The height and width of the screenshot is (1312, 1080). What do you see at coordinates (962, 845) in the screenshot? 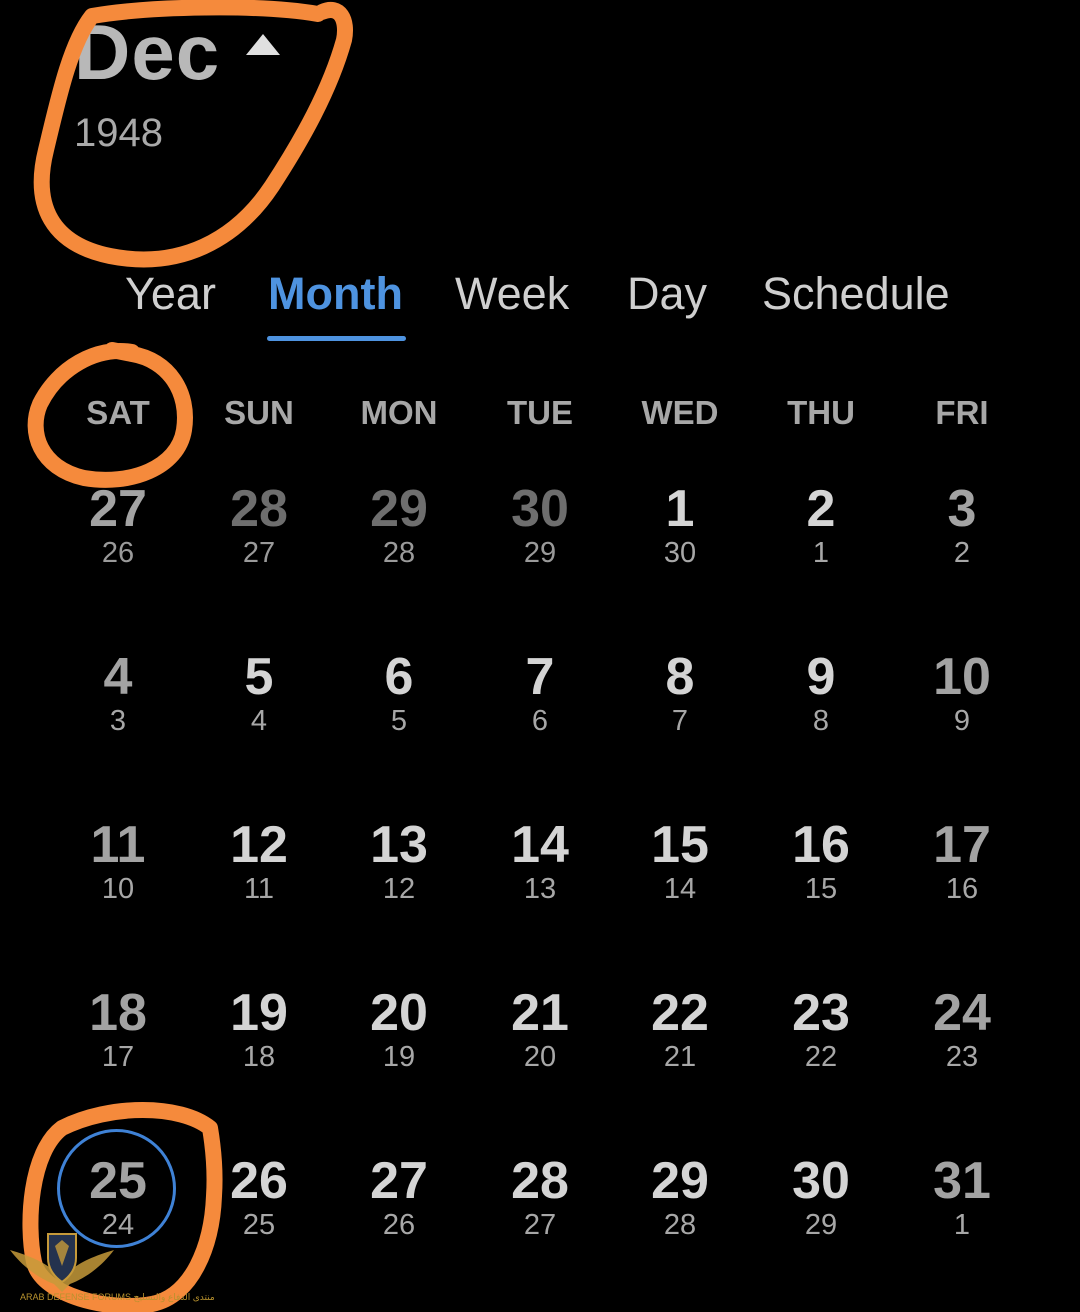
I see `gregorian-date: 17` at bounding box center [962, 845].